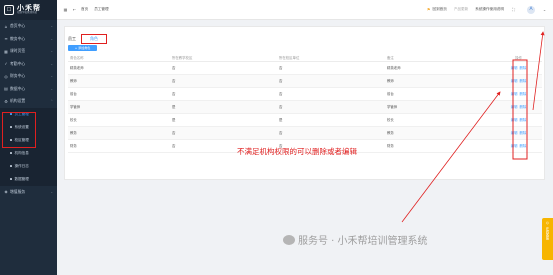 Image resolution: width=553 pixels, height=275 pixels. What do you see at coordinates (223, 58) in the screenshot?
I see `col-teaching-campus: 所在教学校区` at bounding box center [223, 58].